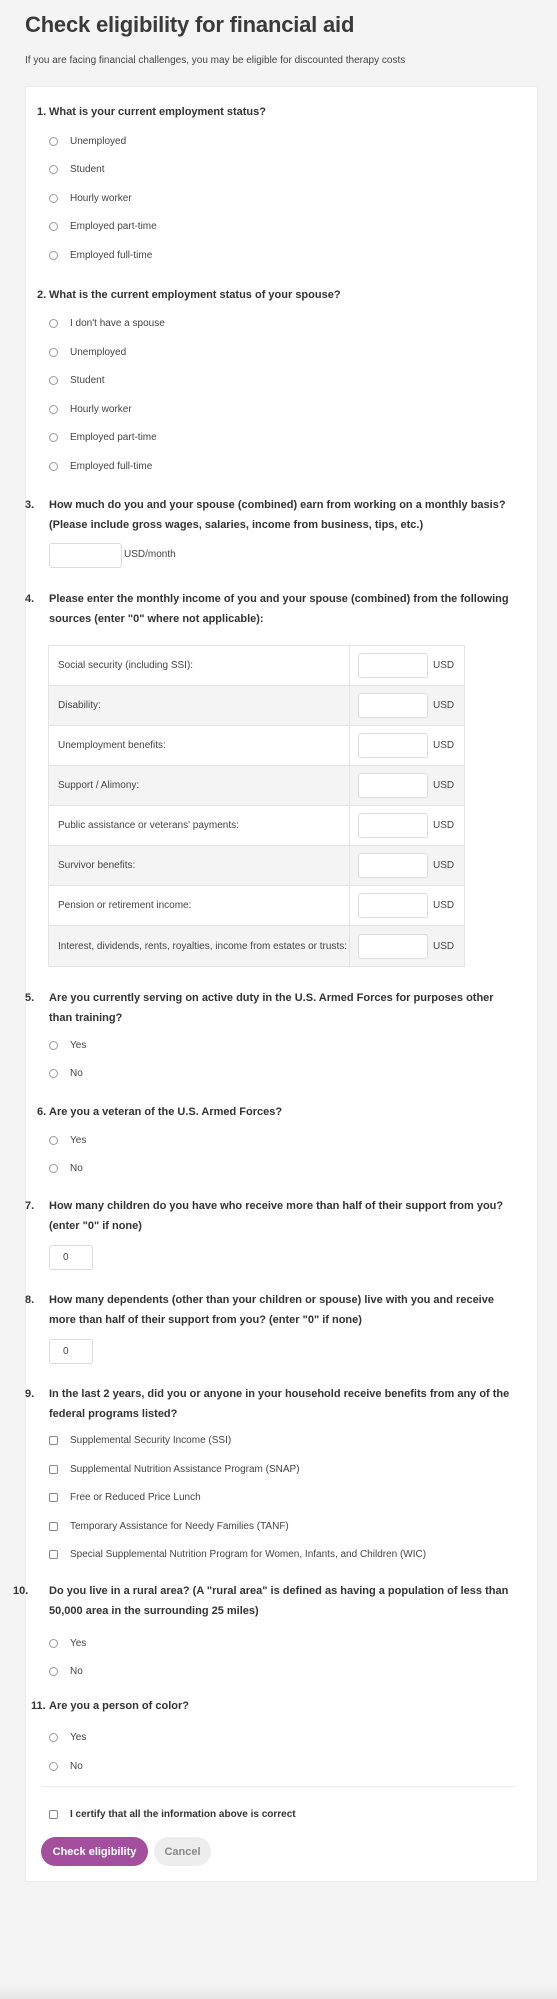 The image size is (557, 1999). I want to click on question-text: Are you a person of color?, so click(119, 1706).